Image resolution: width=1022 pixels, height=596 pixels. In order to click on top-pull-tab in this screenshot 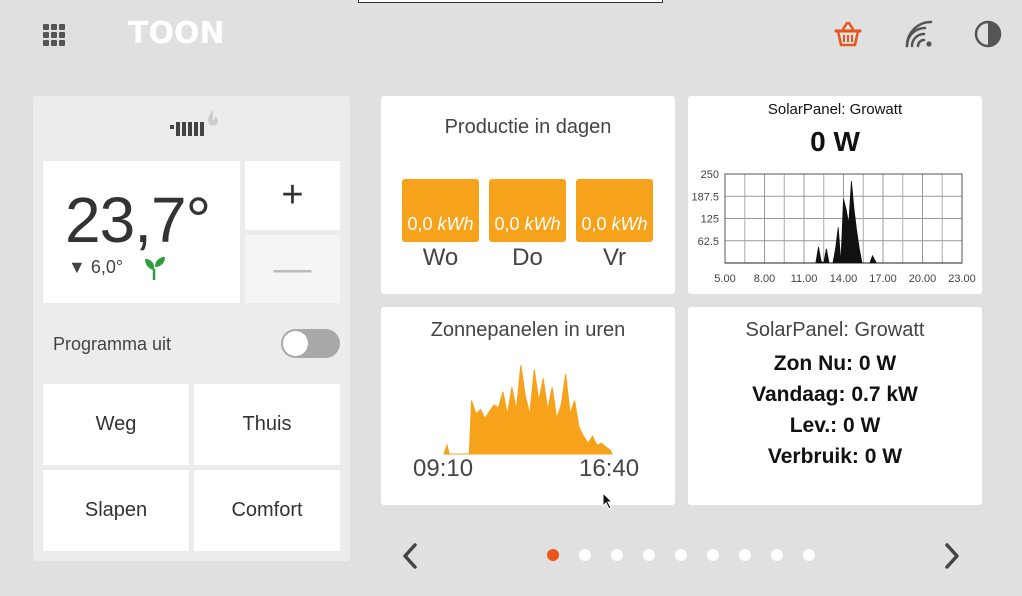, I will do `click(510, 1)`.